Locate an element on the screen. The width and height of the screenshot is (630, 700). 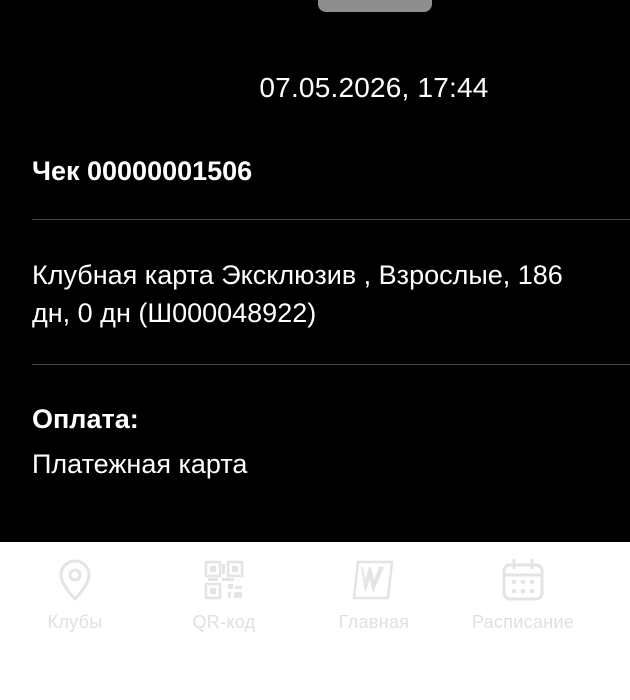
receipt-datetime: 07.05.2026, 17:44 is located at coordinates (374, 87).